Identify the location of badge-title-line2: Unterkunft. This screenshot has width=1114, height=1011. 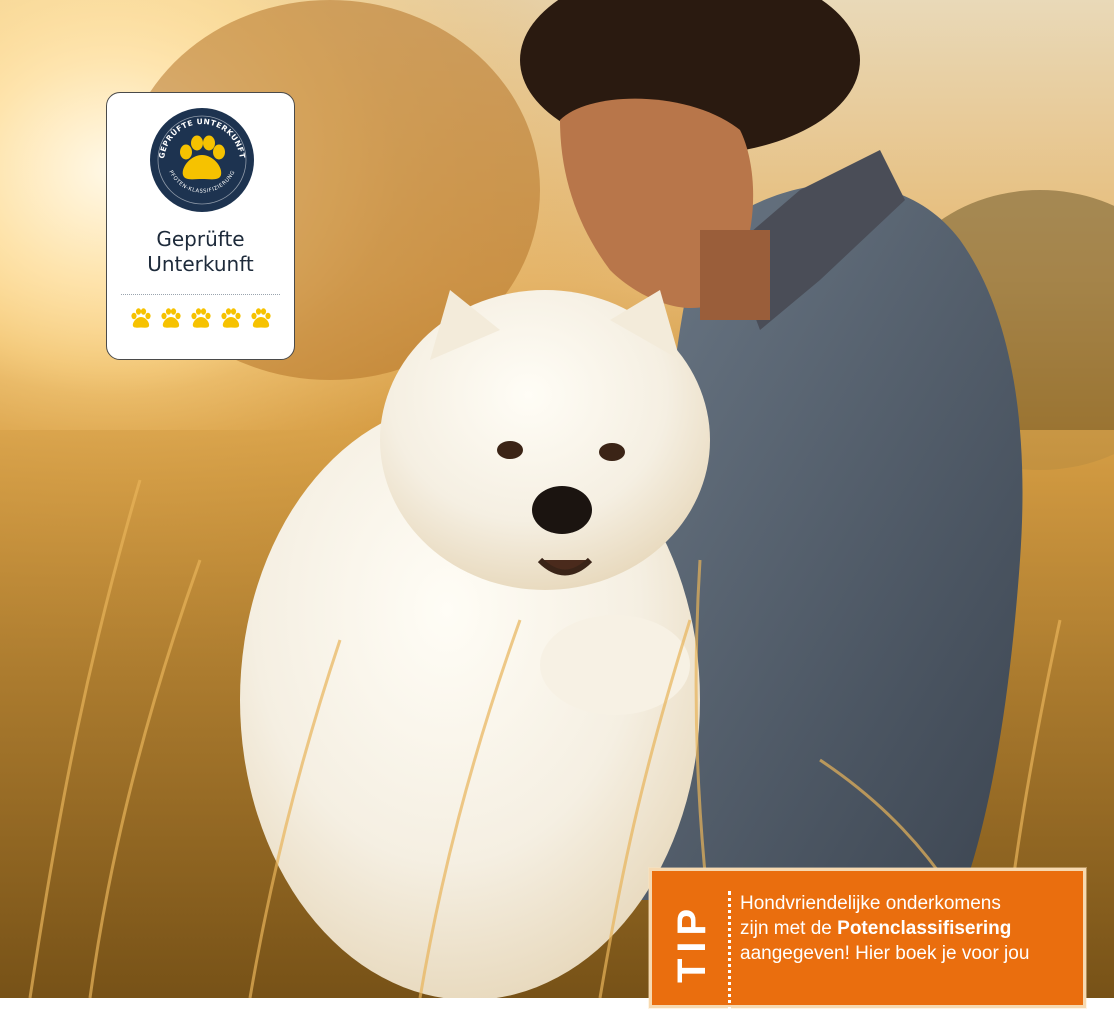
(200, 264).